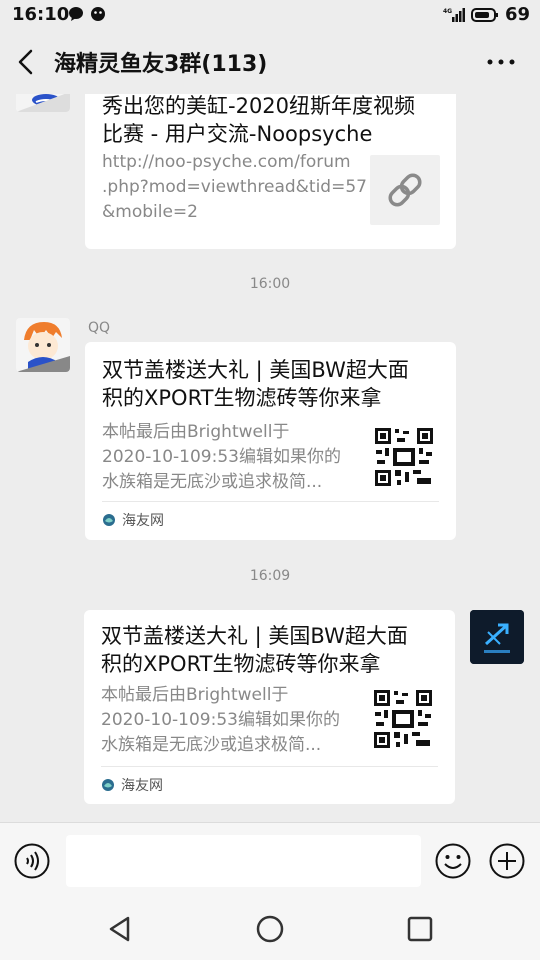 The height and width of the screenshot is (960, 540). Describe the element at coordinates (243, 861) in the screenshot. I see `message-input` at that location.